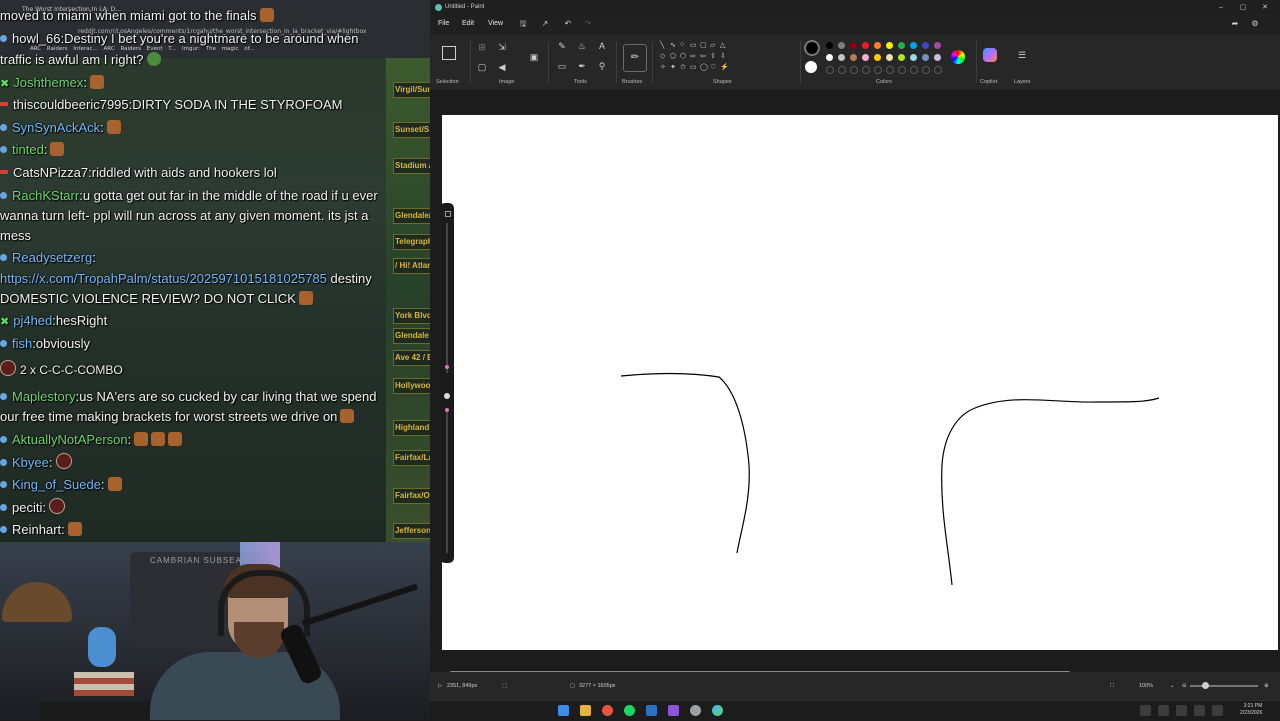 Image resolution: width=1280 pixels, height=721 pixels. What do you see at coordinates (695, 710) in the screenshot?
I see `settings-app-icon` at bounding box center [695, 710].